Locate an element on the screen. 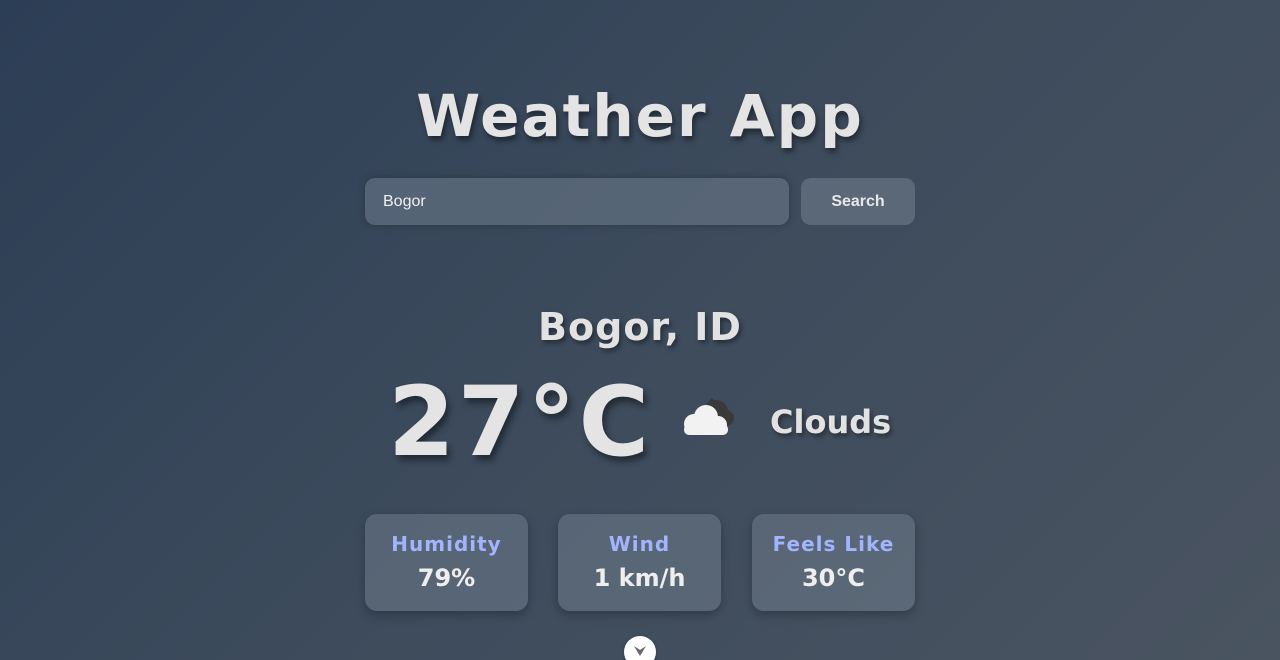  stat-label: Humidity is located at coordinates (446, 544).